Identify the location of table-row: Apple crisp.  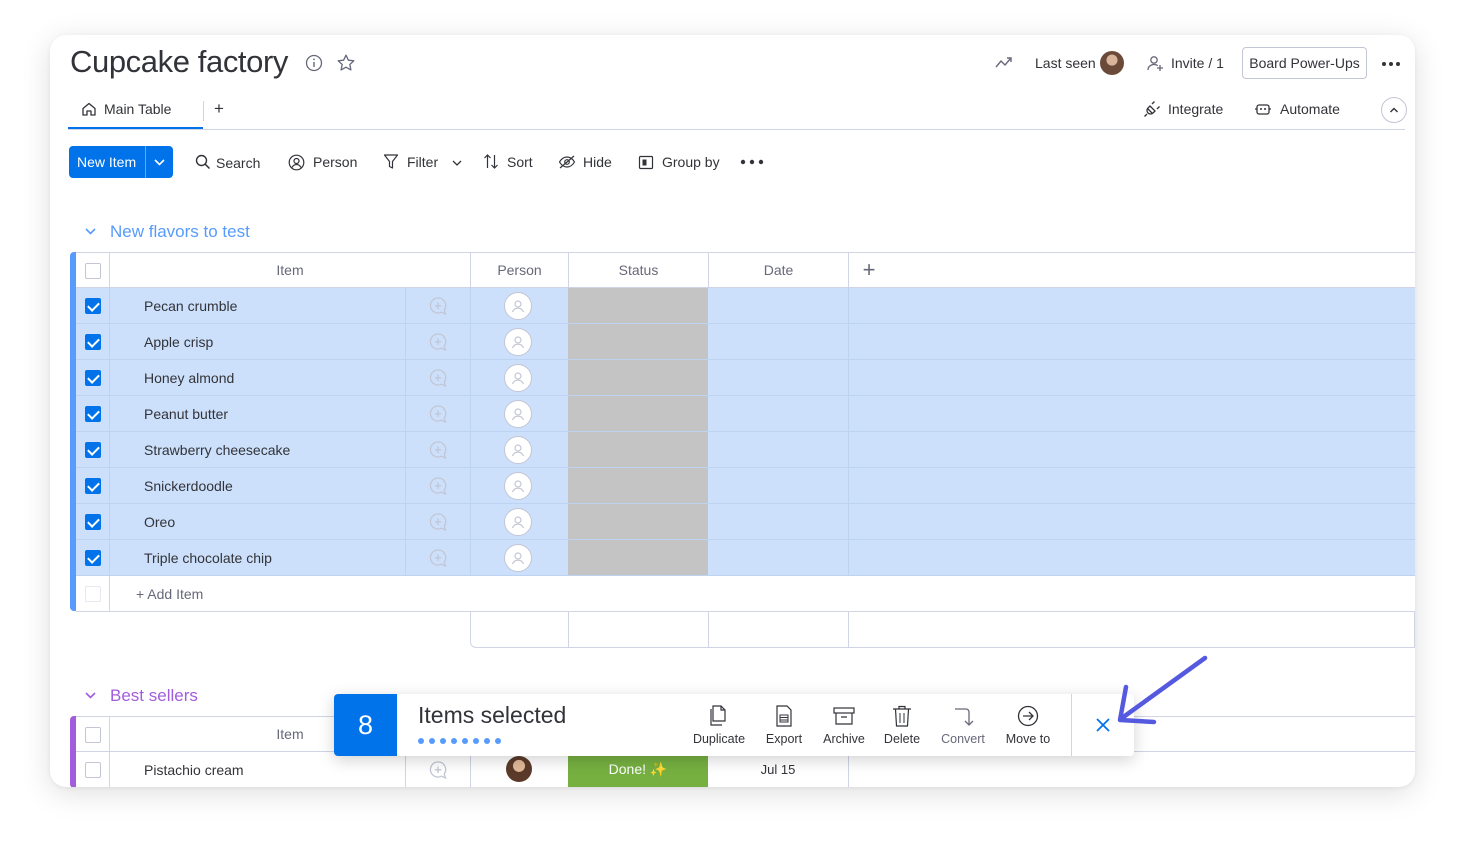
(745, 342).